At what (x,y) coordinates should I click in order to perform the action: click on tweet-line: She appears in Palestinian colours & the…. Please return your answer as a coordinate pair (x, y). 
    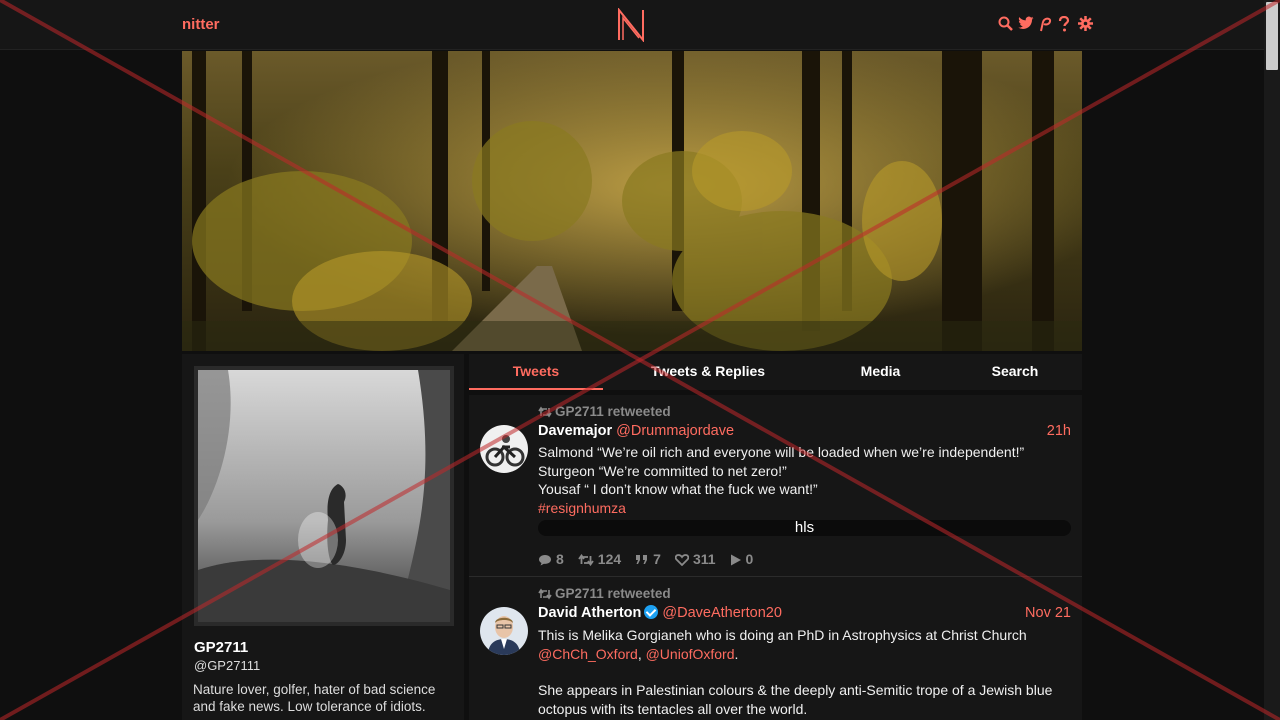
    Looking at the image, I should click on (795, 699).